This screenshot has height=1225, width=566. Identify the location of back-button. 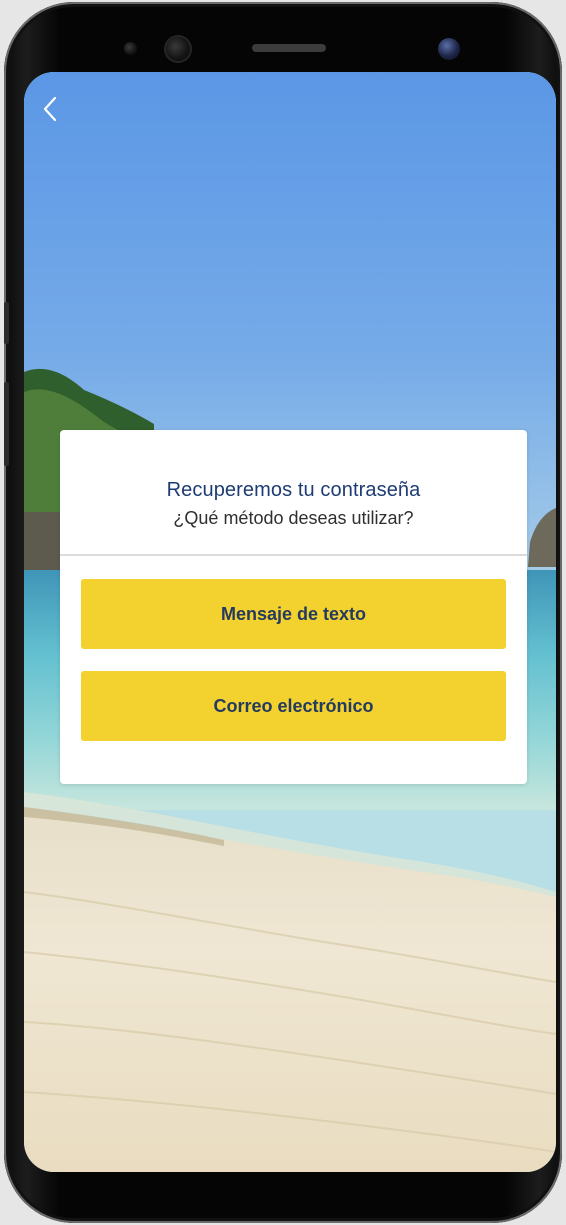
(50, 109).